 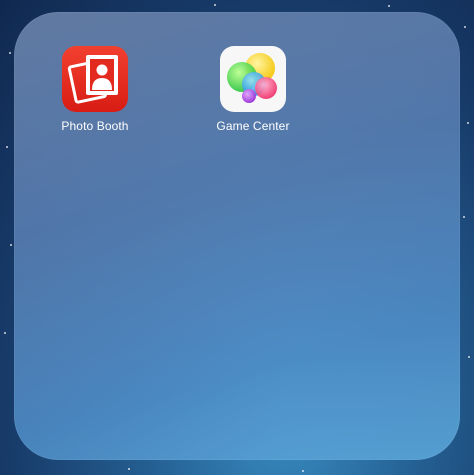 I want to click on photo-booth-icon, so click(x=95, y=79).